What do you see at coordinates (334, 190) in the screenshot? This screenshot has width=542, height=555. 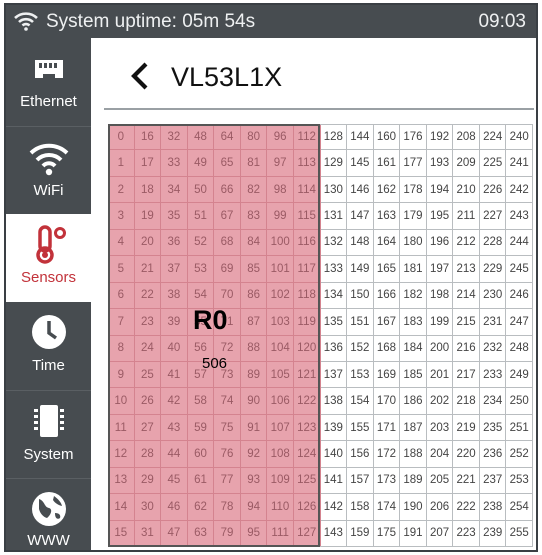 I see `spad-cell: 130` at bounding box center [334, 190].